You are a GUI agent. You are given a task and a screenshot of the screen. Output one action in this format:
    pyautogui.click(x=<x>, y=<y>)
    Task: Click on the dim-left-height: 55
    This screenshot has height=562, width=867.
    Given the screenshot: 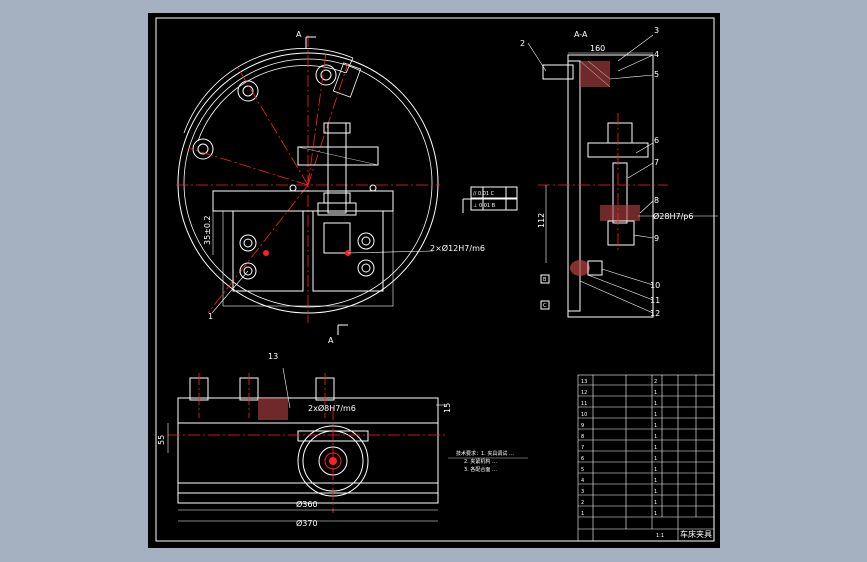 What is the action you would take?
    pyautogui.click(x=161, y=440)
    